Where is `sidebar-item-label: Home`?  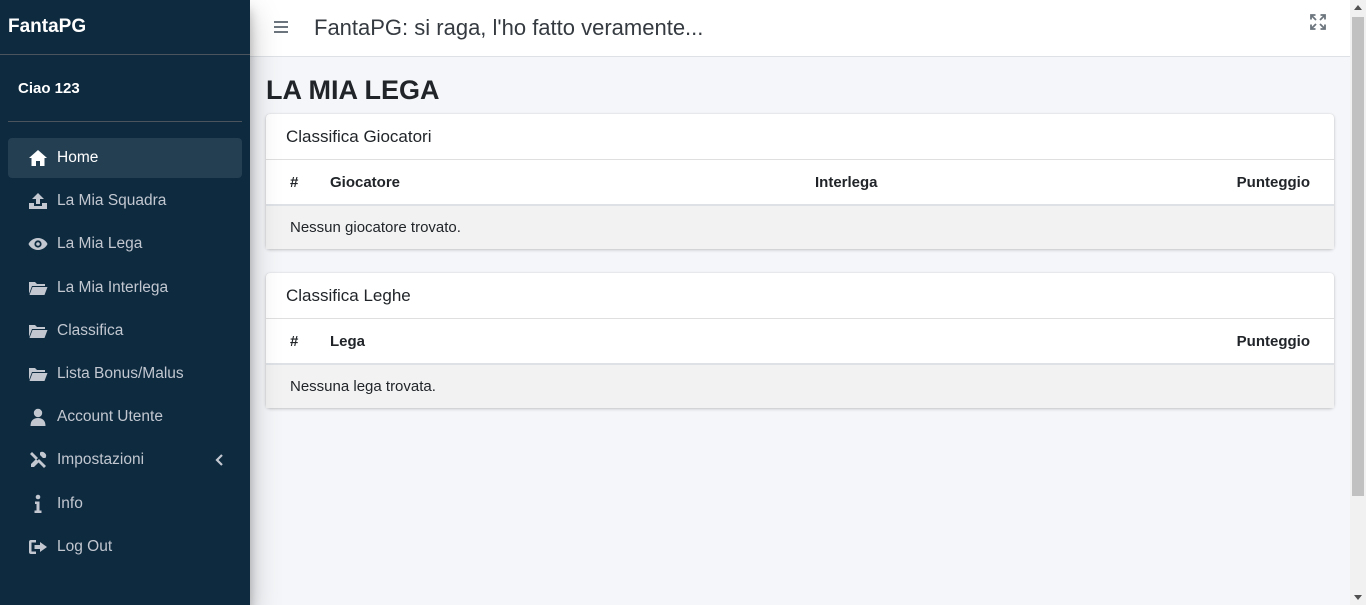
sidebar-item-label: Home is located at coordinates (78, 157).